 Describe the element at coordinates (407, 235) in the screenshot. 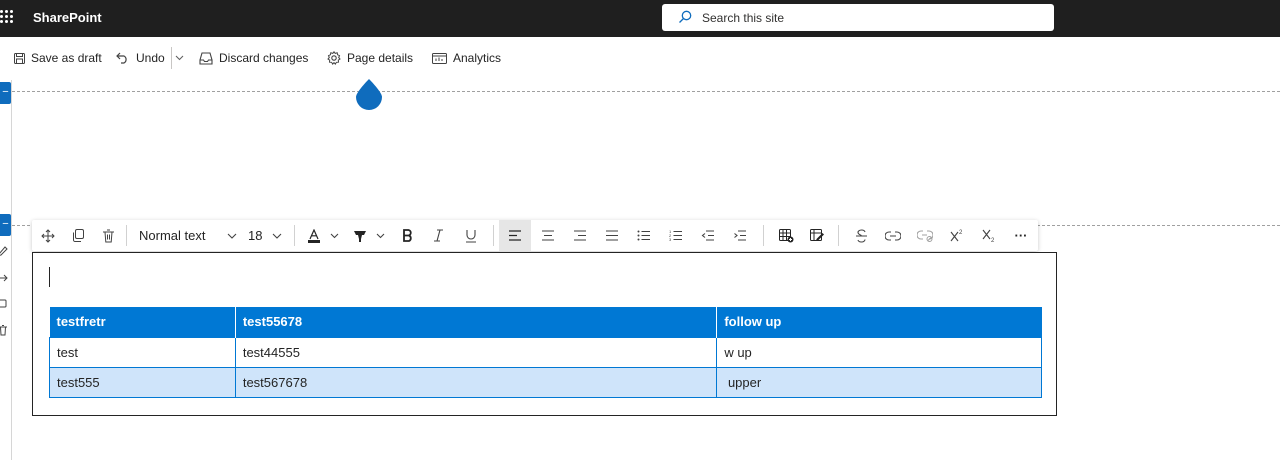

I see `bold-button` at that location.